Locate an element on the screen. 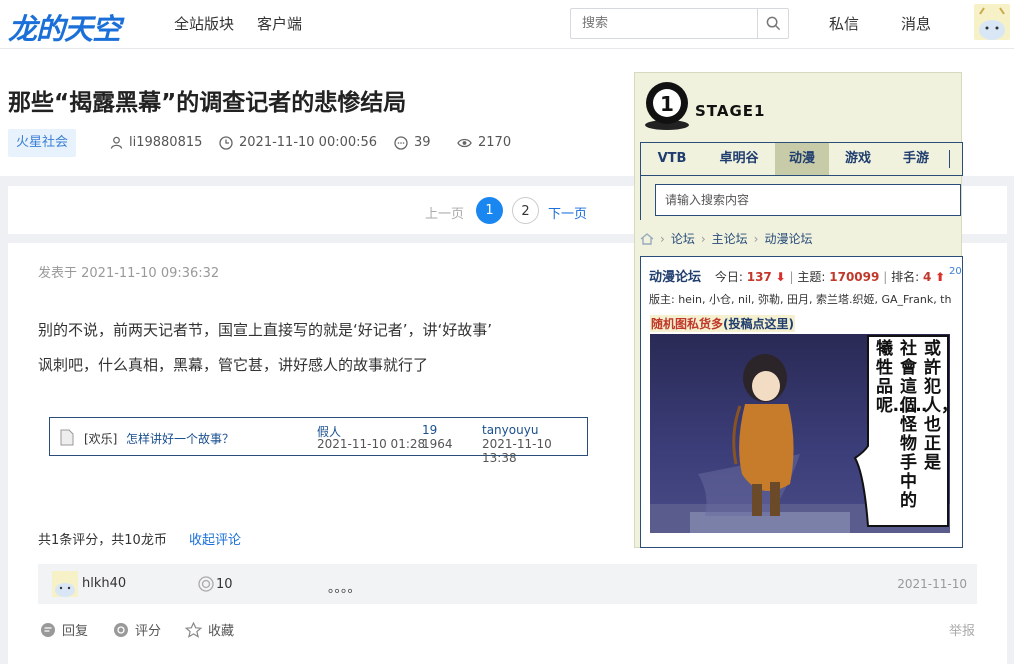 The image size is (1014, 664). today-label: 今日: is located at coordinates (728, 277).